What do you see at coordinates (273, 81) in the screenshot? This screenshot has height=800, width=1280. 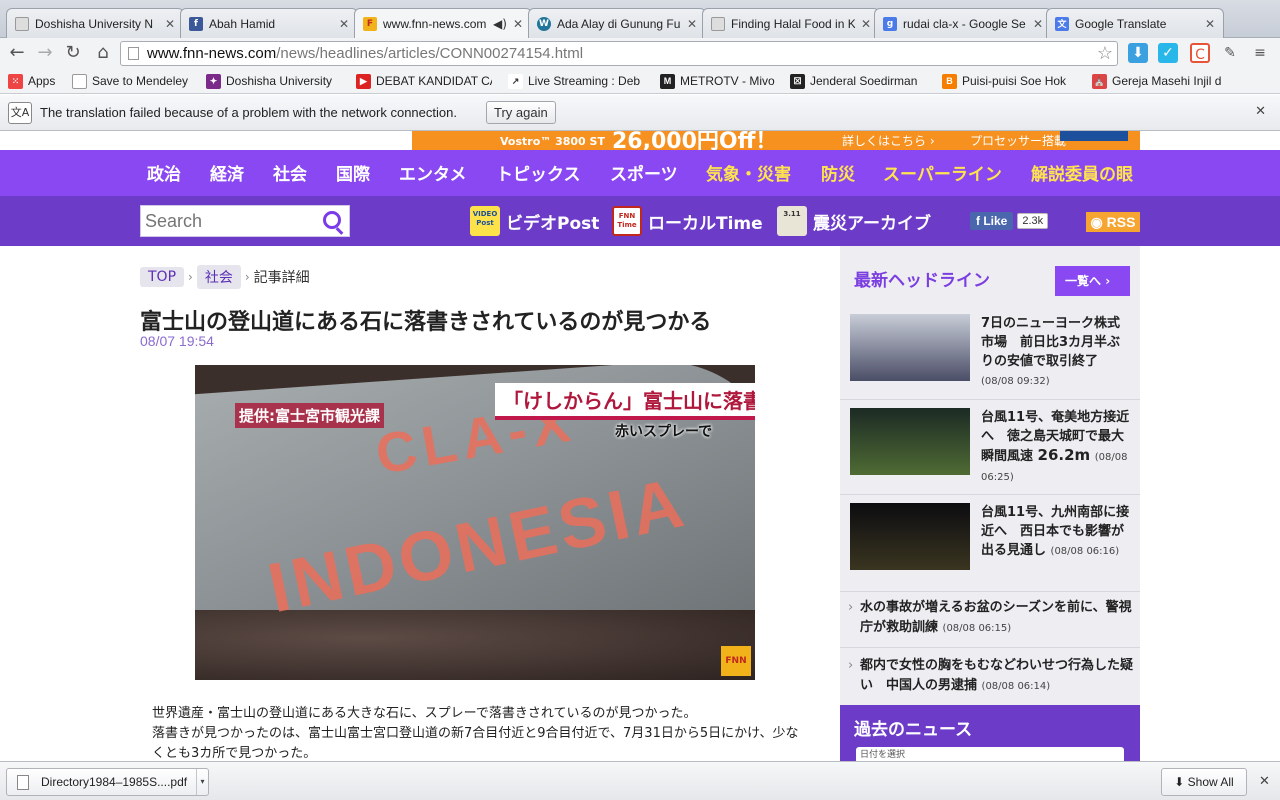 I see `bookmark-doshisha: ✦ Doshisha University` at bounding box center [273, 81].